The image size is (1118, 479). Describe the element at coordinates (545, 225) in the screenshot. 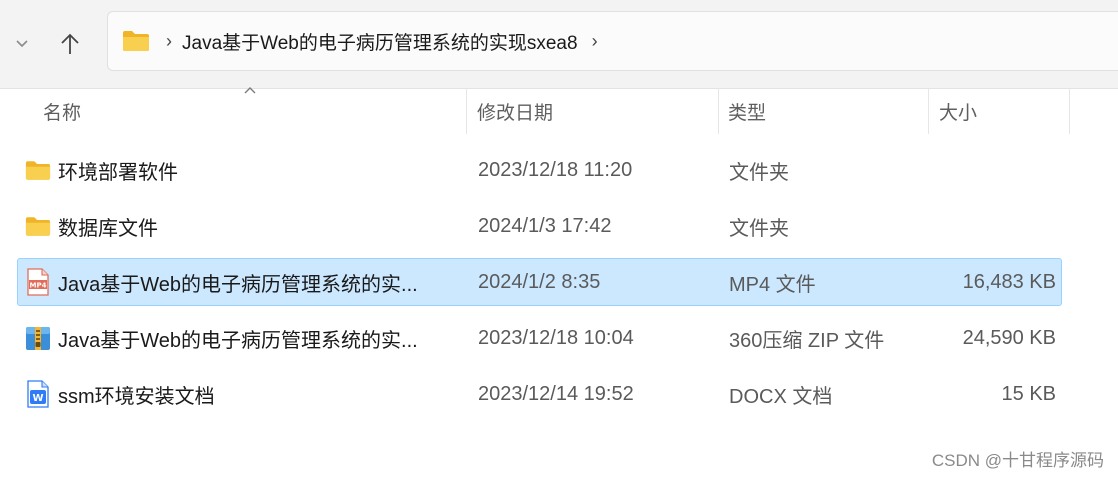

I see `file-date: 2024/1/3 17:42` at that location.